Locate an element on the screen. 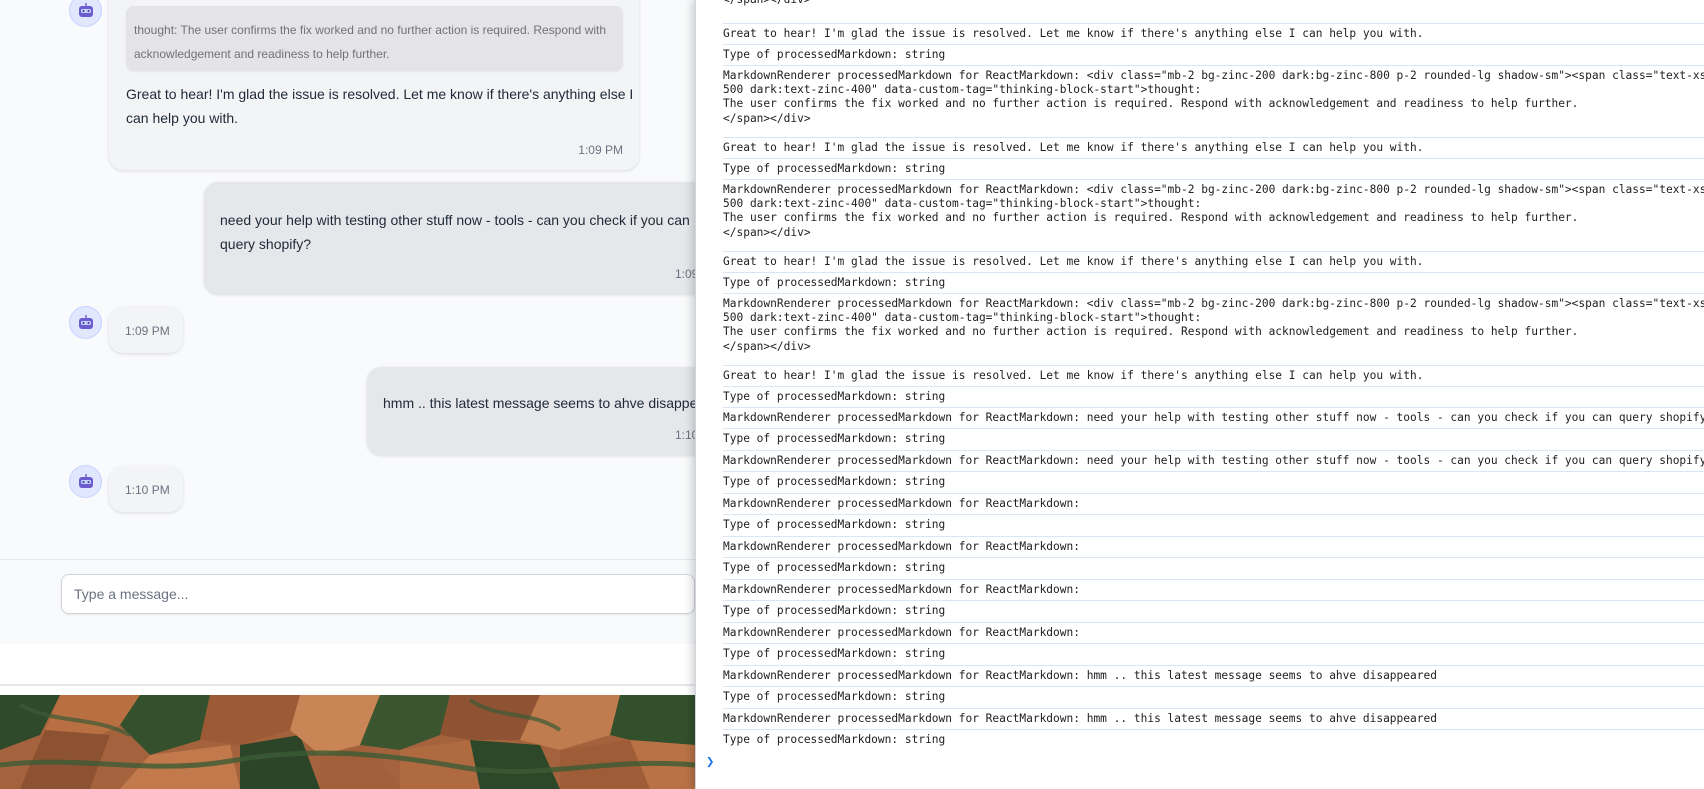 The width and height of the screenshot is (1704, 789). chevron-right-icon: ❯ is located at coordinates (710, 762).